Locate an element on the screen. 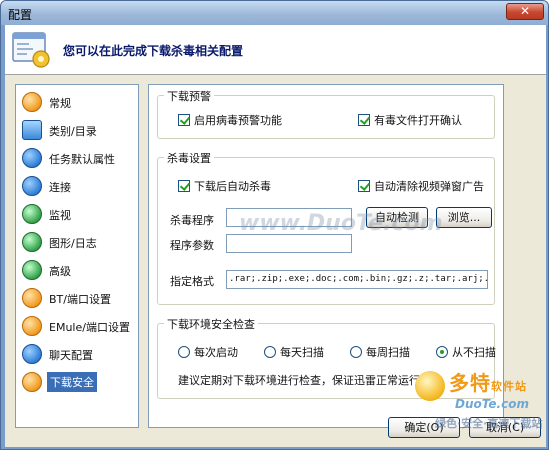 This screenshot has height=450, width=549. confirm-open-label: 有毒文件打开确认 is located at coordinates (418, 120).